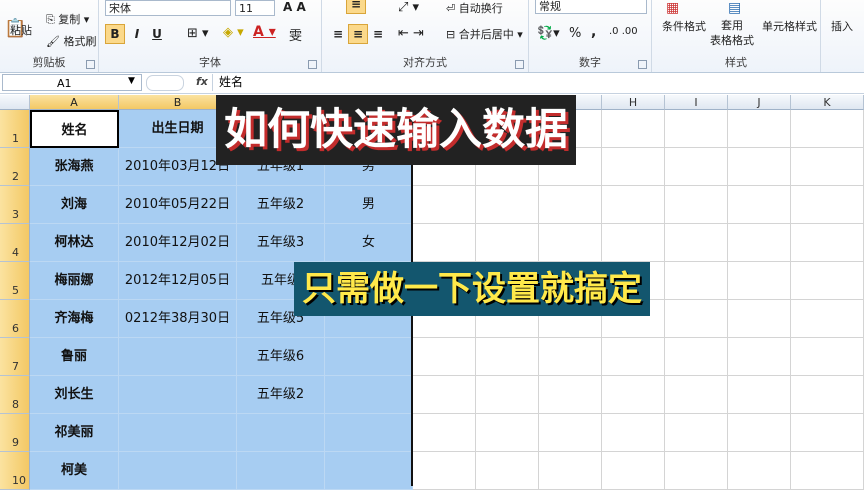 The height and width of the screenshot is (490, 864). Describe the element at coordinates (15, 281) in the screenshot. I see `row-header-5: 5` at that location.